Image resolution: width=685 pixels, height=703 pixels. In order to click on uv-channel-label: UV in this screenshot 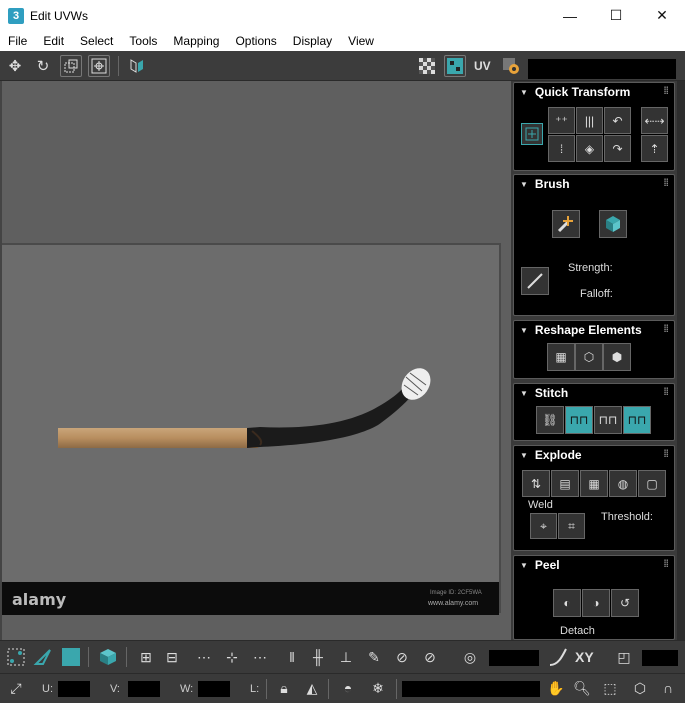, I will do `click(482, 66)`.